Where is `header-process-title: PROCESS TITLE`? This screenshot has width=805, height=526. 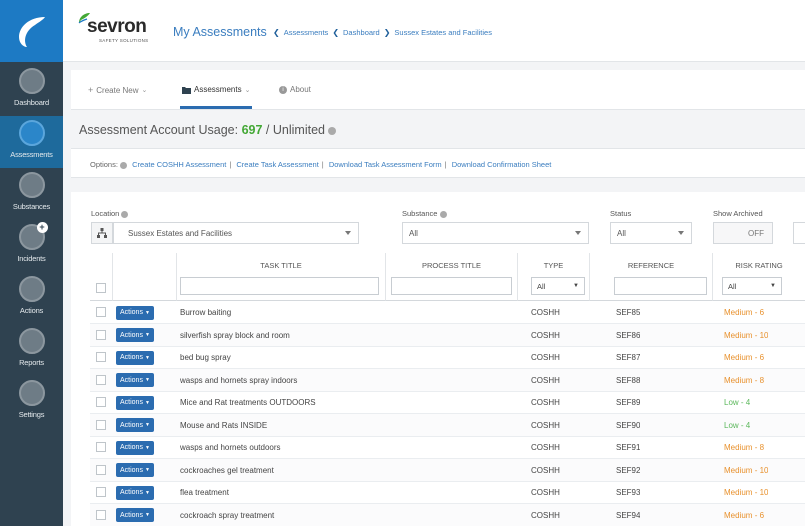 header-process-title: PROCESS TITLE is located at coordinates (452, 277).